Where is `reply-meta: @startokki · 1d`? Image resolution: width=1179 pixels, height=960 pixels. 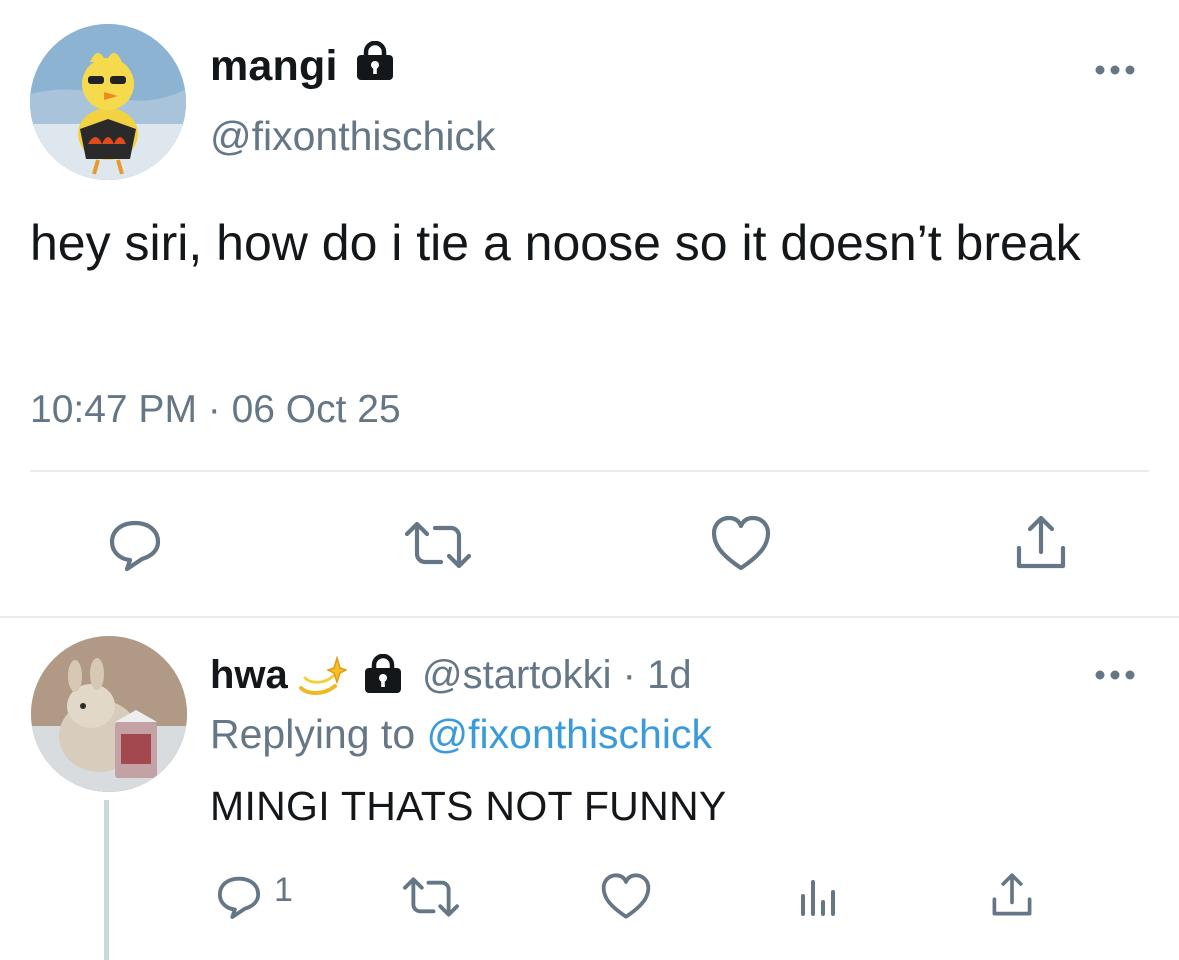
reply-meta: @startokki · 1d is located at coordinates (557, 675).